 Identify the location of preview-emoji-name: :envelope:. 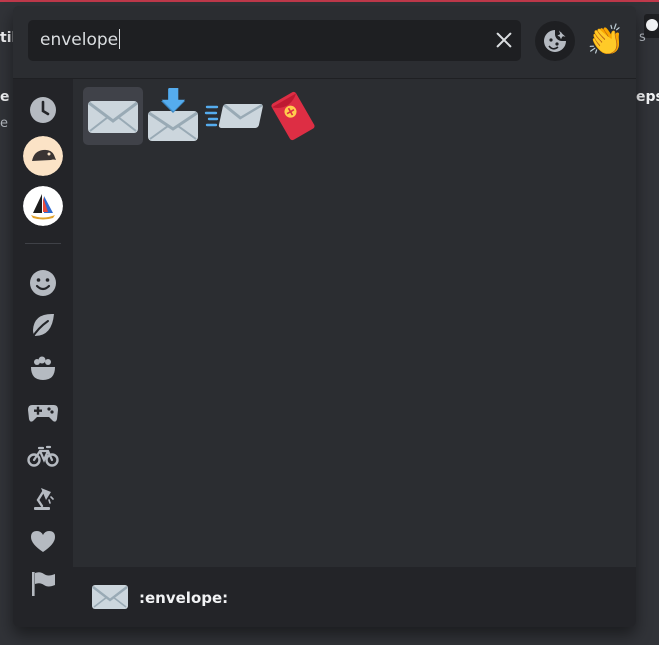
(184, 598).